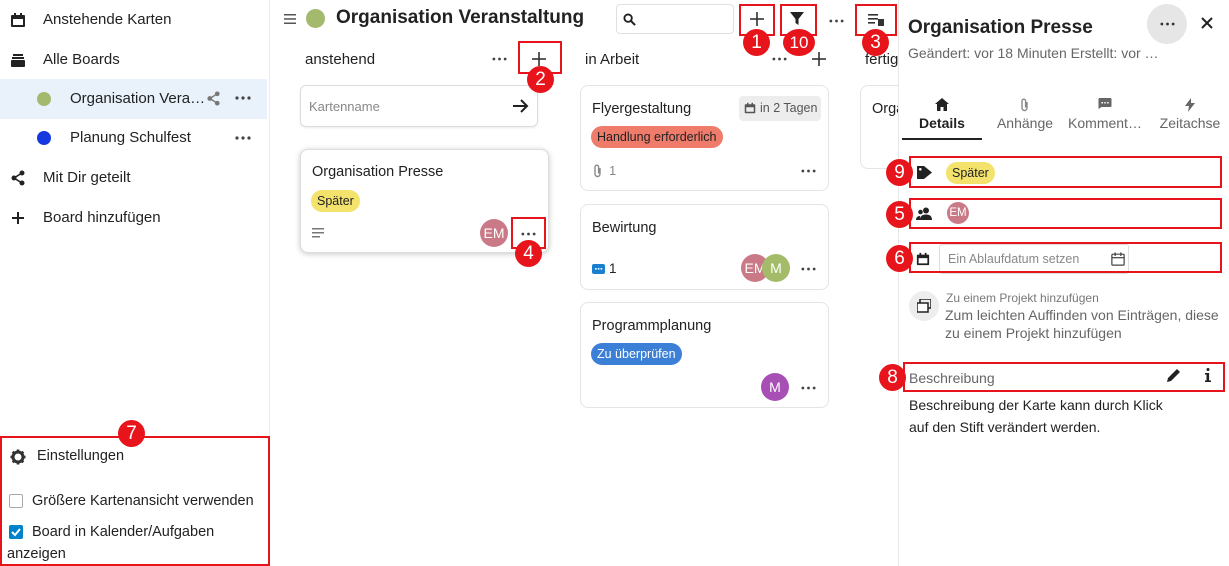  I want to click on comment-count: 1, so click(613, 268).